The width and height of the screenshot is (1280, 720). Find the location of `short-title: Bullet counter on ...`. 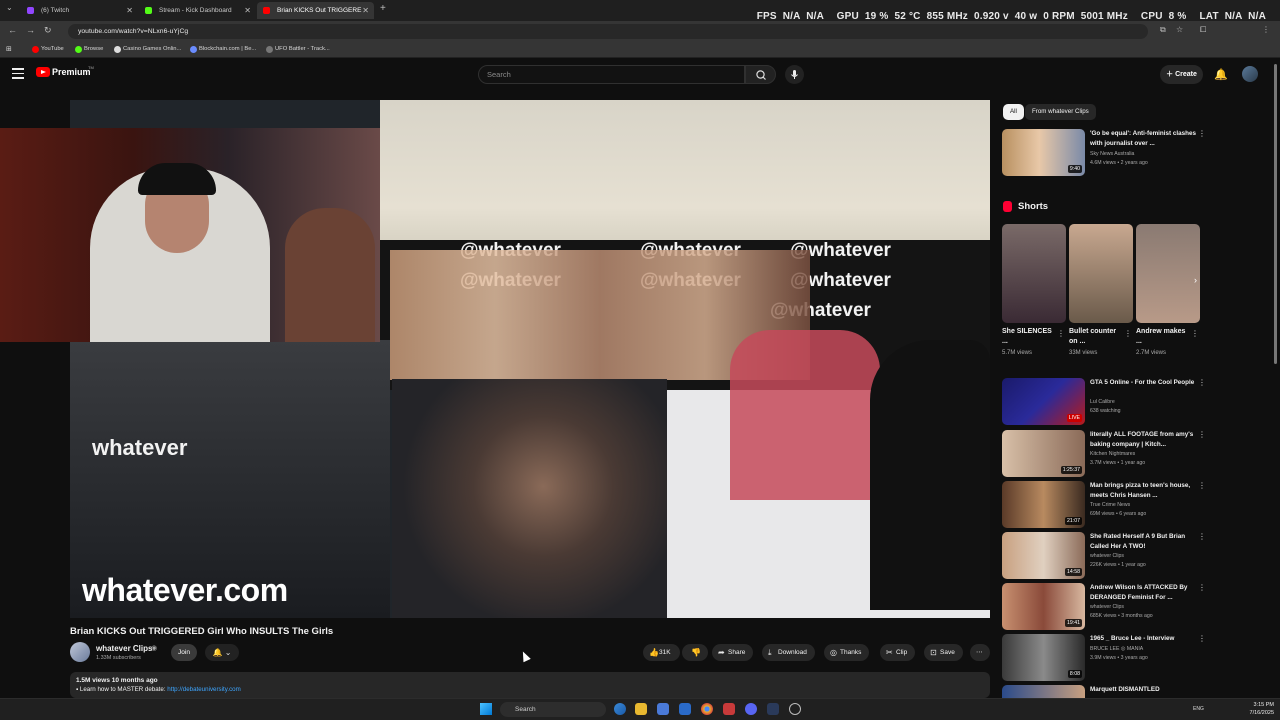

short-title: Bullet counter on ... is located at coordinates (1097, 337).